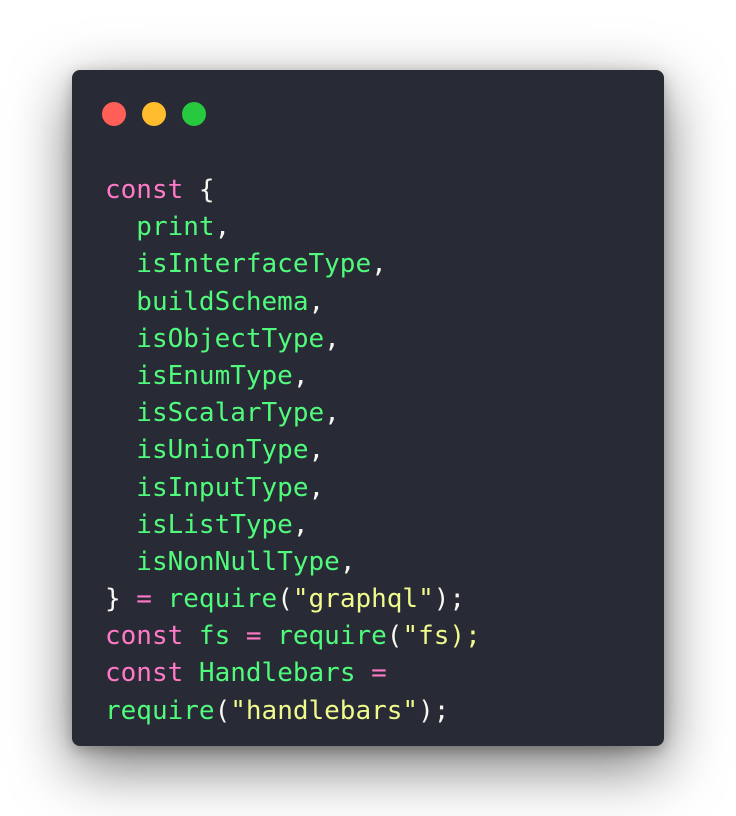  I want to click on code-line: } = require("graphql");, so click(293, 599).